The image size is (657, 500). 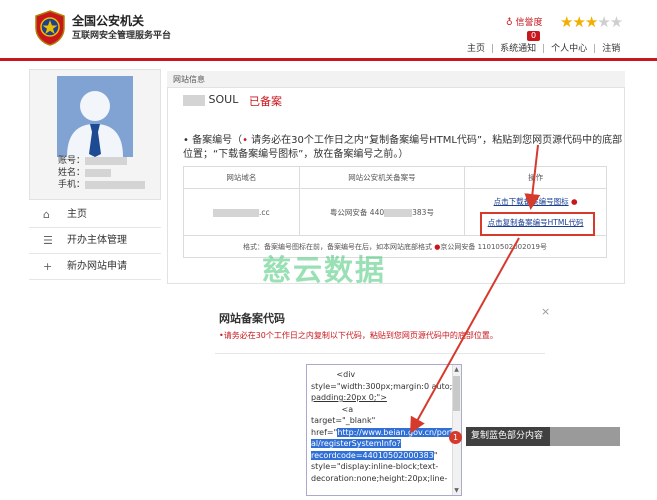 I want to click on arrow-to-code-url, so click(x=465, y=335).